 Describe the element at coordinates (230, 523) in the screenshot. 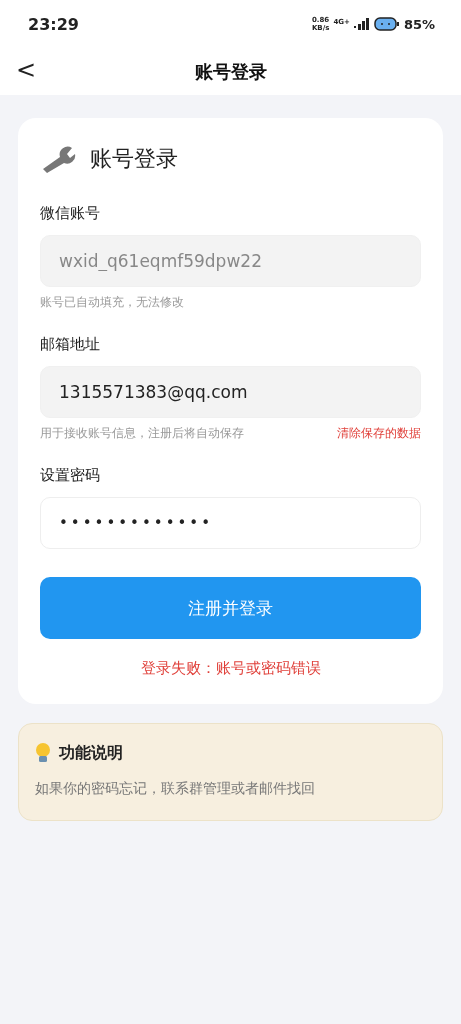

I see `input-field: •••••••••••••` at that location.